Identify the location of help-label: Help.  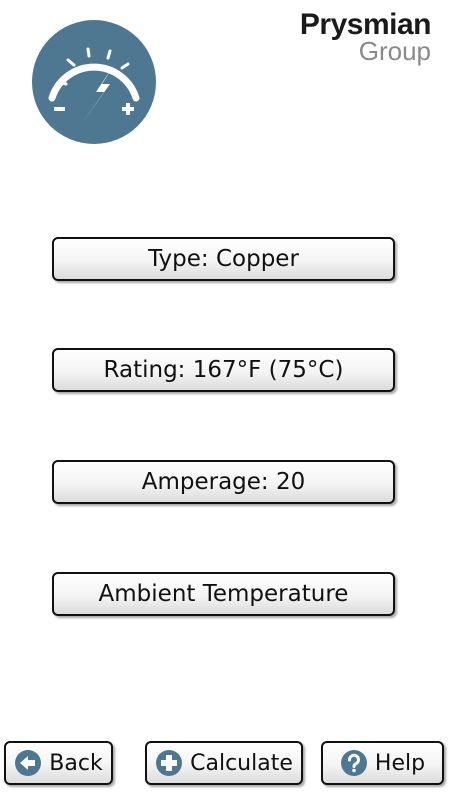
(400, 763).